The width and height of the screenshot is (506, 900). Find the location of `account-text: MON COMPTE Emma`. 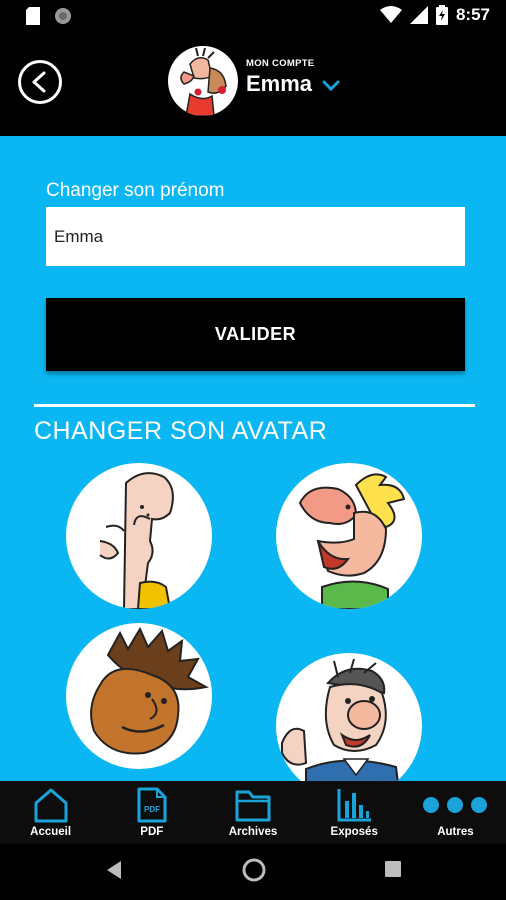

account-text: MON COMPTE Emma is located at coordinates (293, 77).